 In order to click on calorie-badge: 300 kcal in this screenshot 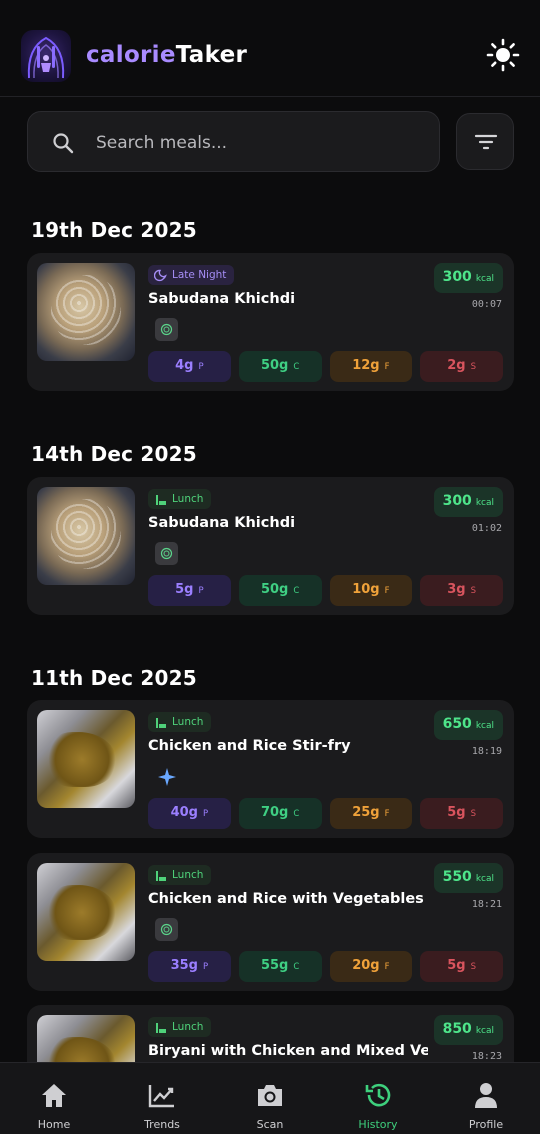, I will do `click(468, 502)`.